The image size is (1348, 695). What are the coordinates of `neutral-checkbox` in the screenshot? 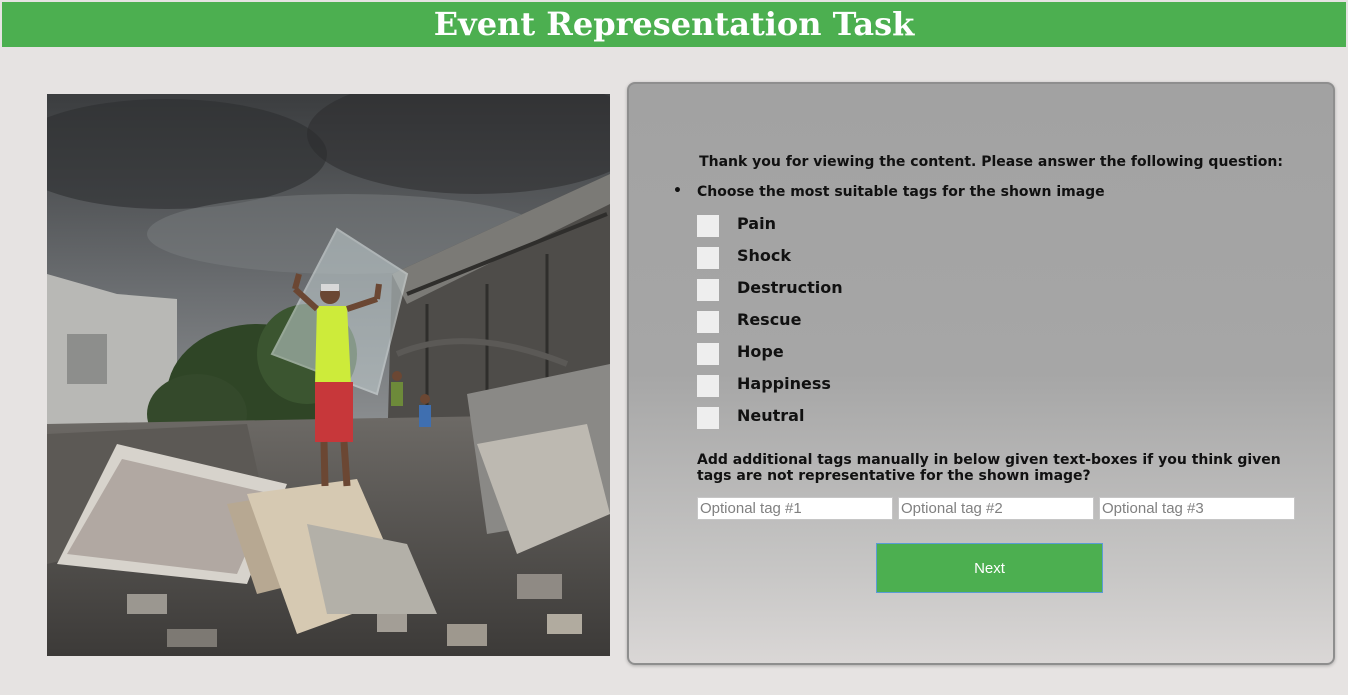 It's located at (708, 418).